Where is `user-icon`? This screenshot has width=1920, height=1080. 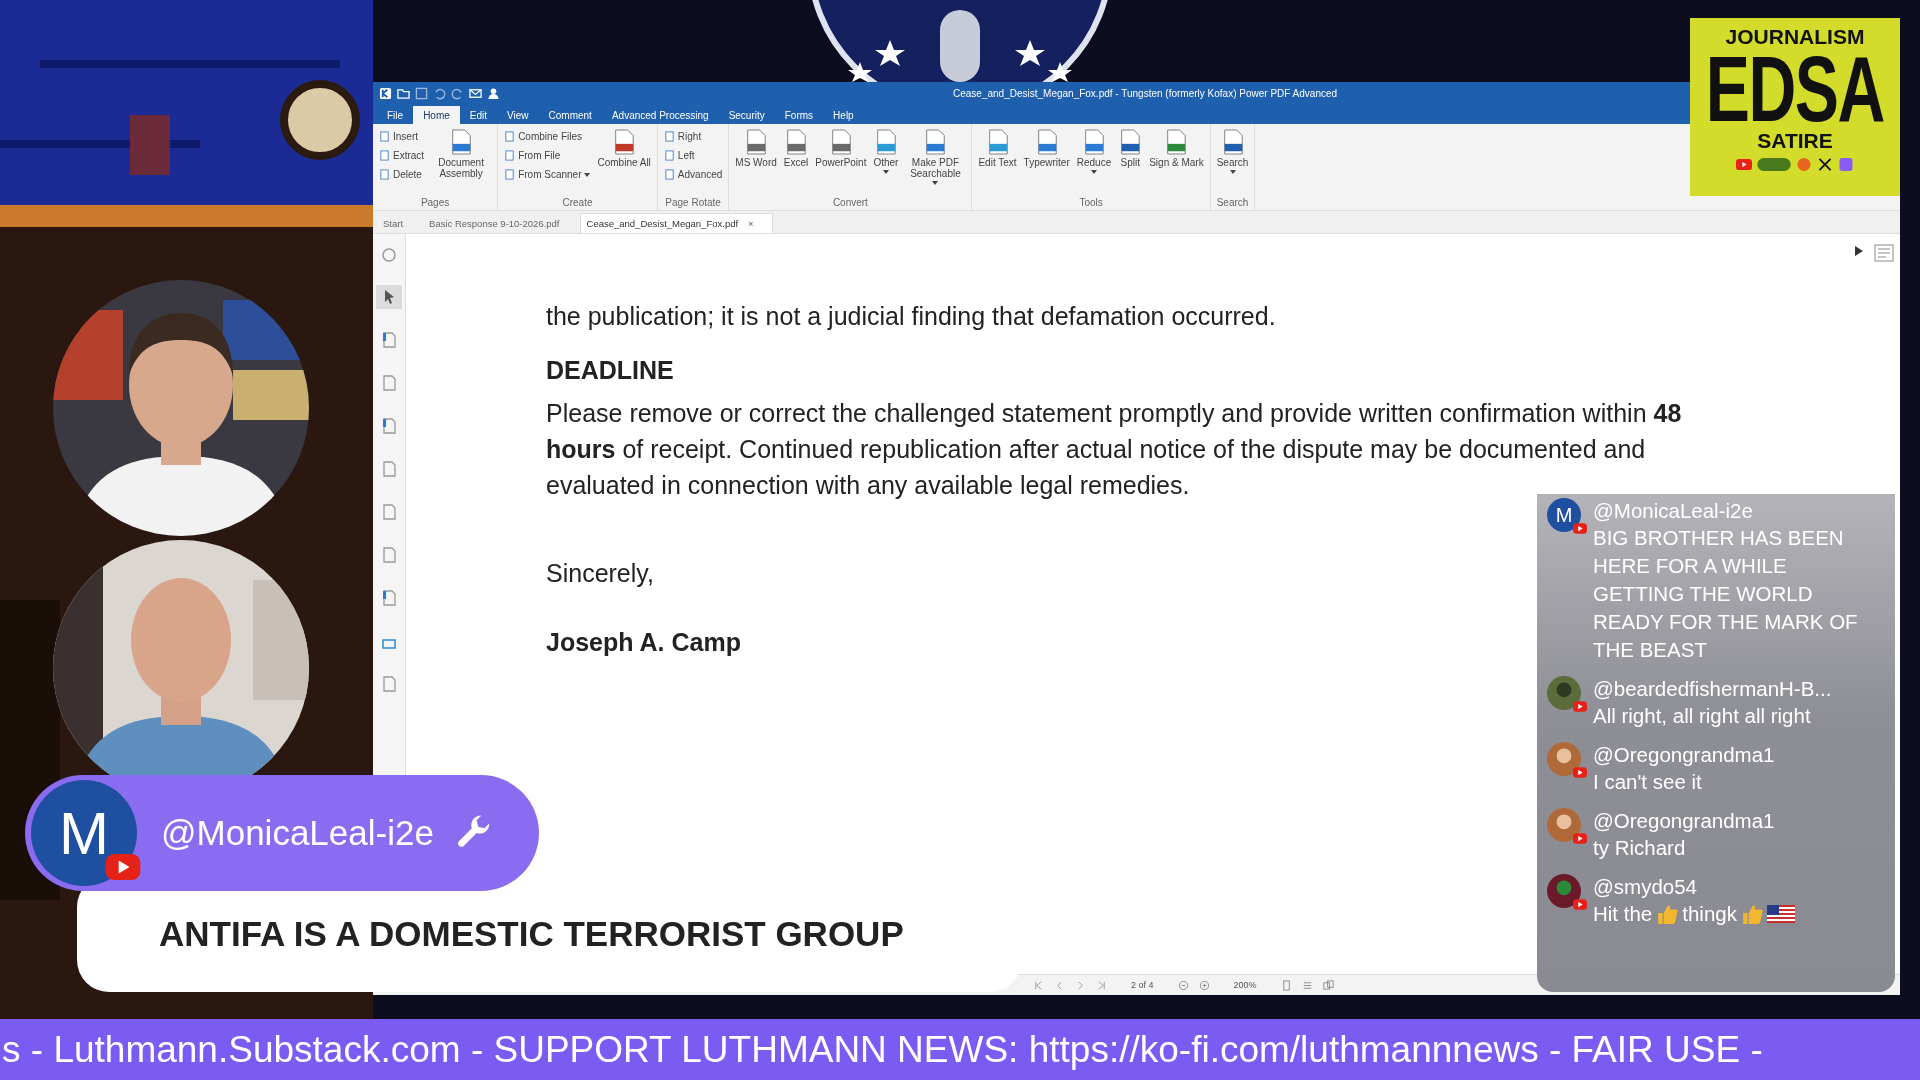 user-icon is located at coordinates (493, 93).